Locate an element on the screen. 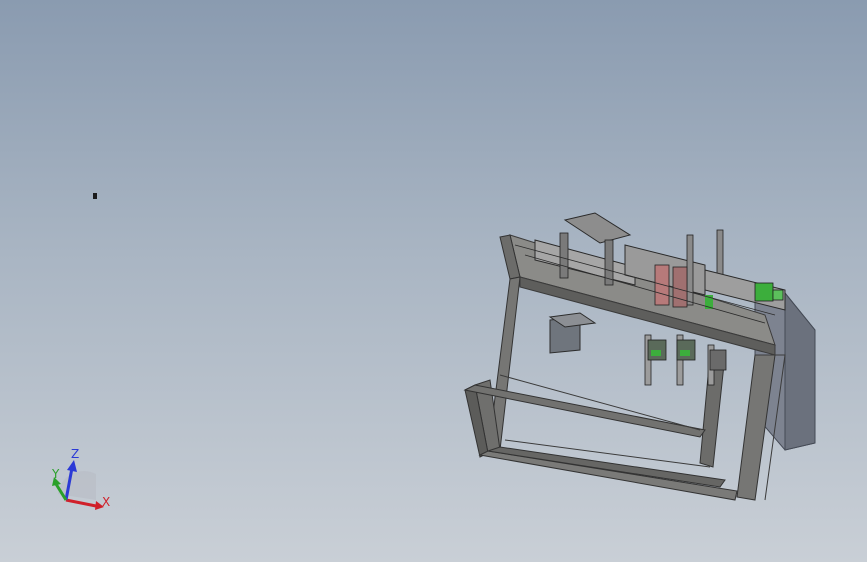 Image resolution: width=867 pixels, height=562 pixels. x-axis-label: X is located at coordinates (106, 502).